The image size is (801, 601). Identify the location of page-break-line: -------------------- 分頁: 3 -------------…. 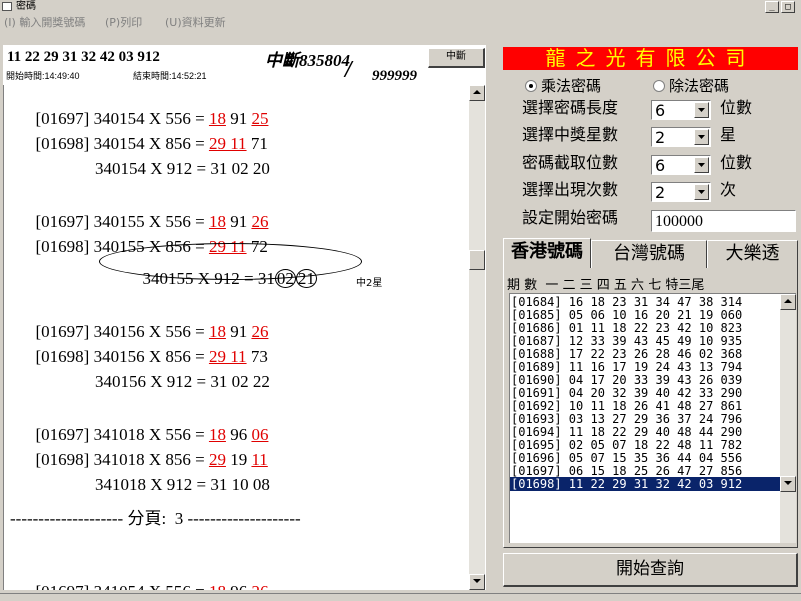
(155, 518).